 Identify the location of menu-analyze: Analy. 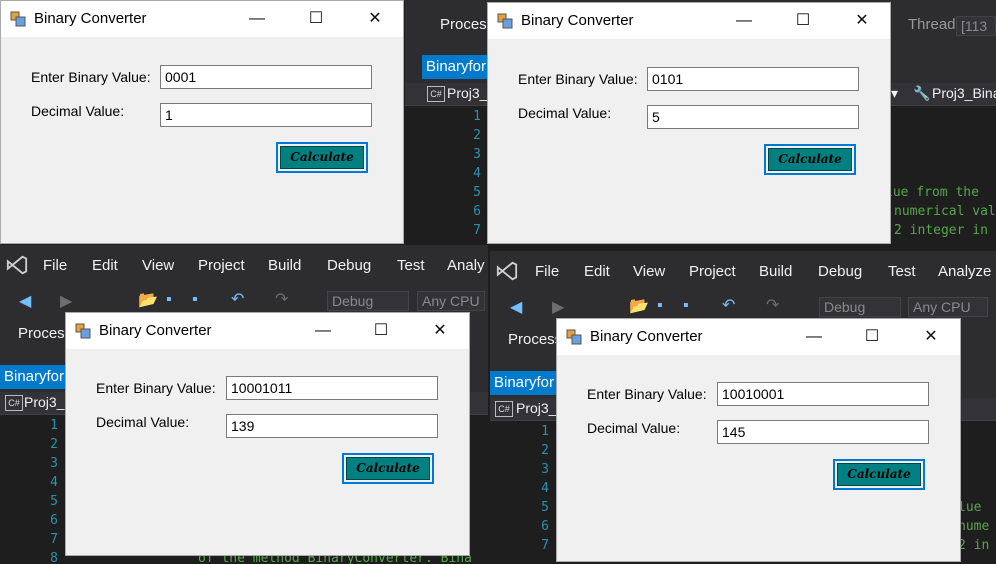
(466, 265).